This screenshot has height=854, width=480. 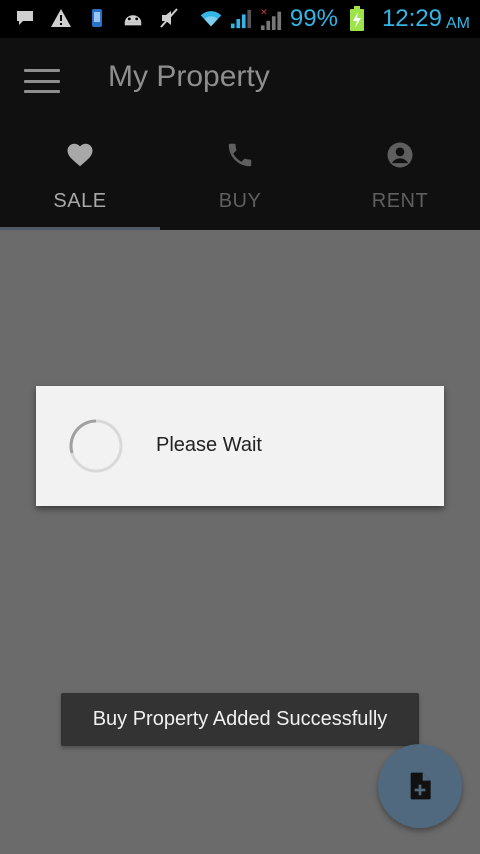 I want to click on menu-button, so click(x=42, y=81).